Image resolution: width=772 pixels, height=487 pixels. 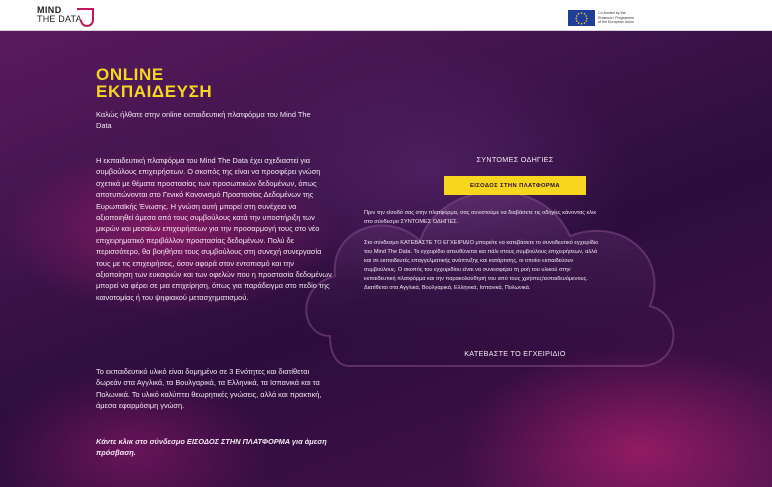 I want to click on logo-hook-icon, so click(x=85, y=17).